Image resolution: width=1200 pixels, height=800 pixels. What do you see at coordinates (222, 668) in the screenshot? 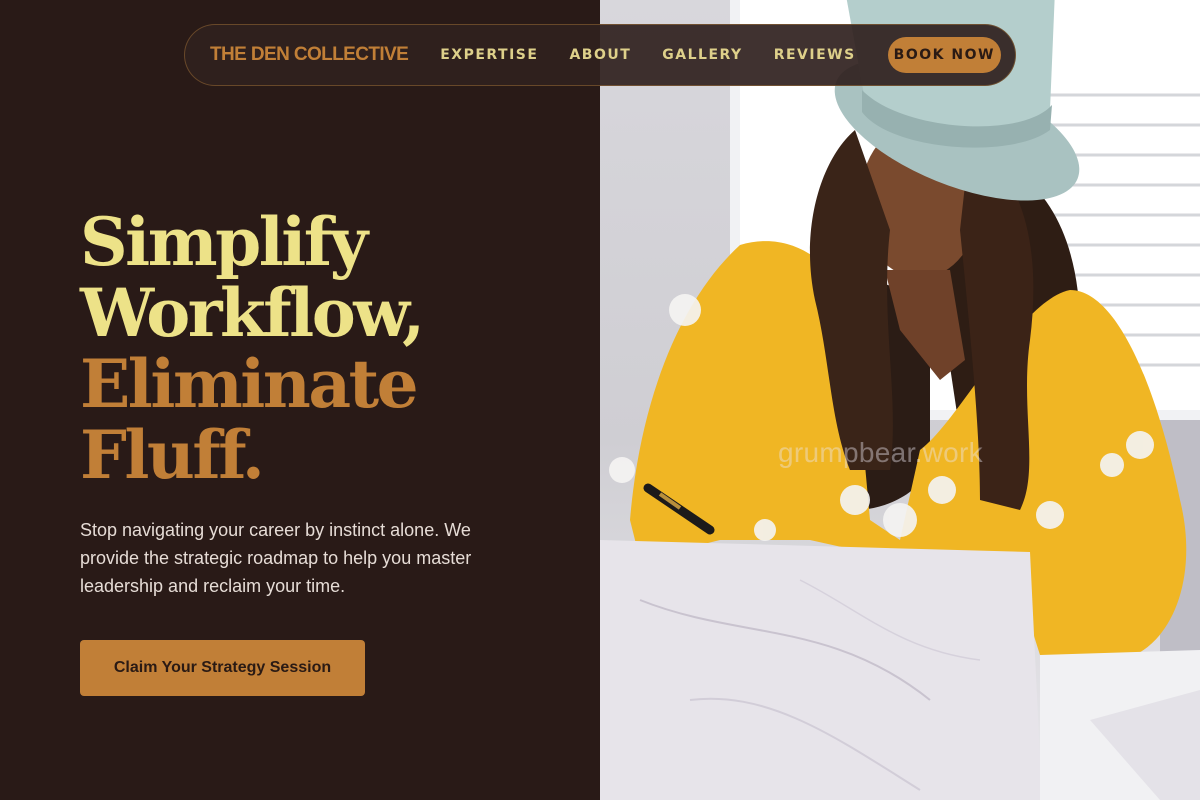
I see `claim-strategy-session-button: Claim Your Strategy Session` at bounding box center [222, 668].